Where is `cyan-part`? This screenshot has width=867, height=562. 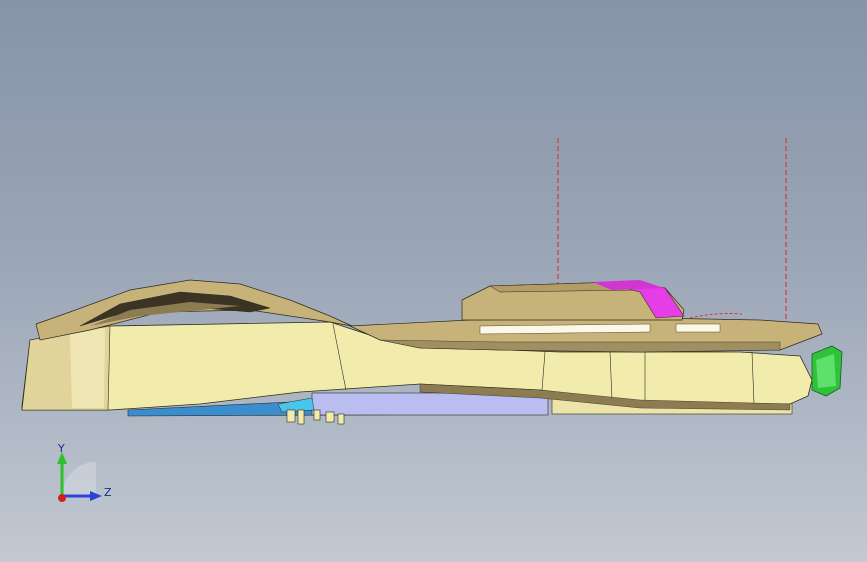 cyan-part is located at coordinates (296, 405).